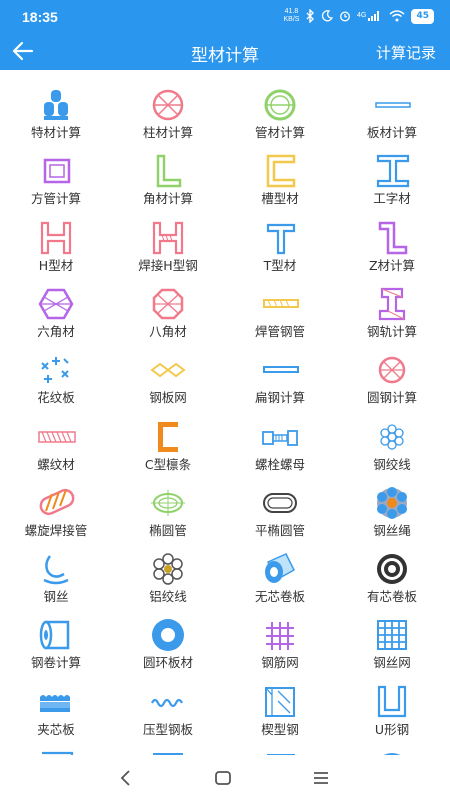  I want to click on bluetooth-icon, so click(310, 16).